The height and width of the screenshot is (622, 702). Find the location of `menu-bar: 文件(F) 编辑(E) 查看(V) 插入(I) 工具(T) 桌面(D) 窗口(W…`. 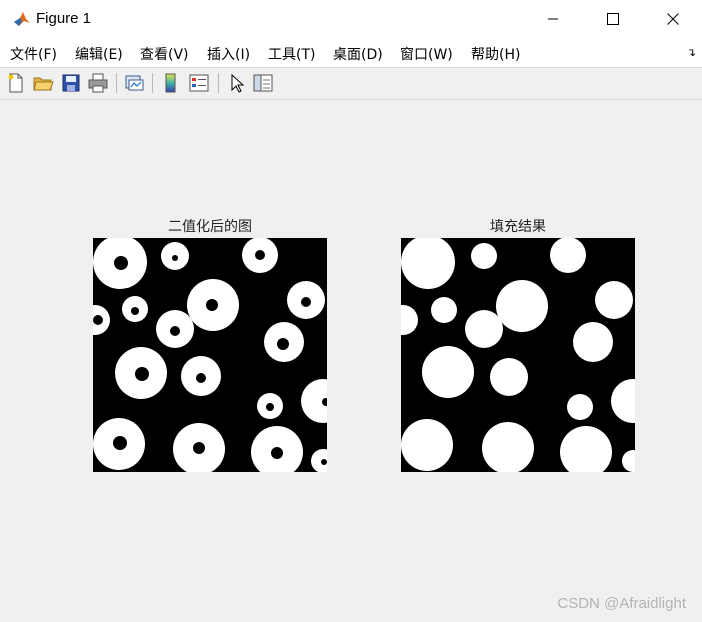

menu-bar: 文件(F) 编辑(E) 查看(V) 插入(I) 工具(T) 桌面(D) 窗口(W… is located at coordinates (351, 53).